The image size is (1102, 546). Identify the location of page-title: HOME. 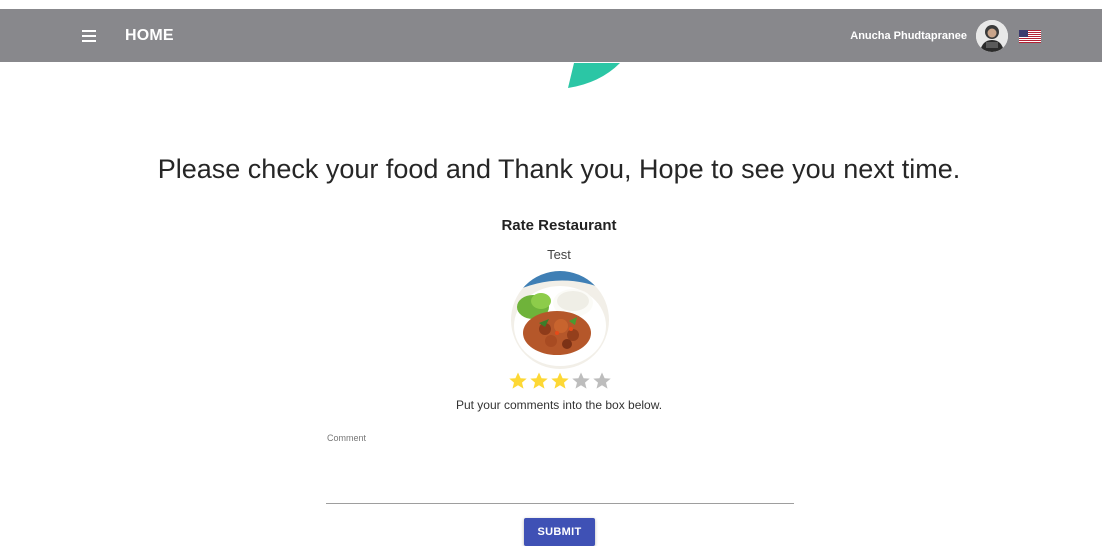
(149, 36).